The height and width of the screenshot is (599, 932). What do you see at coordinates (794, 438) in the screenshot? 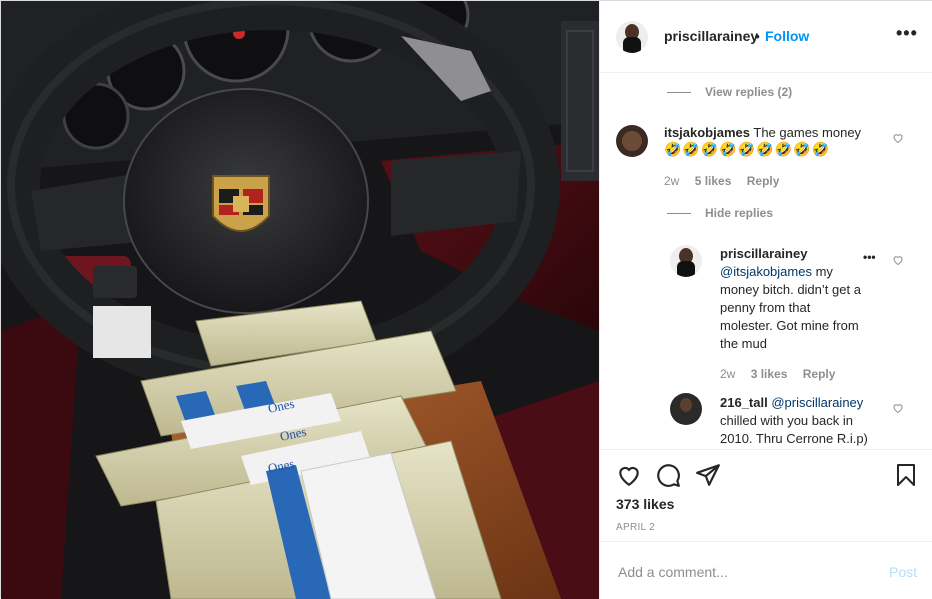
I see `reply-text: 2010. Thru Cerrone R.i.p)` at bounding box center [794, 438].